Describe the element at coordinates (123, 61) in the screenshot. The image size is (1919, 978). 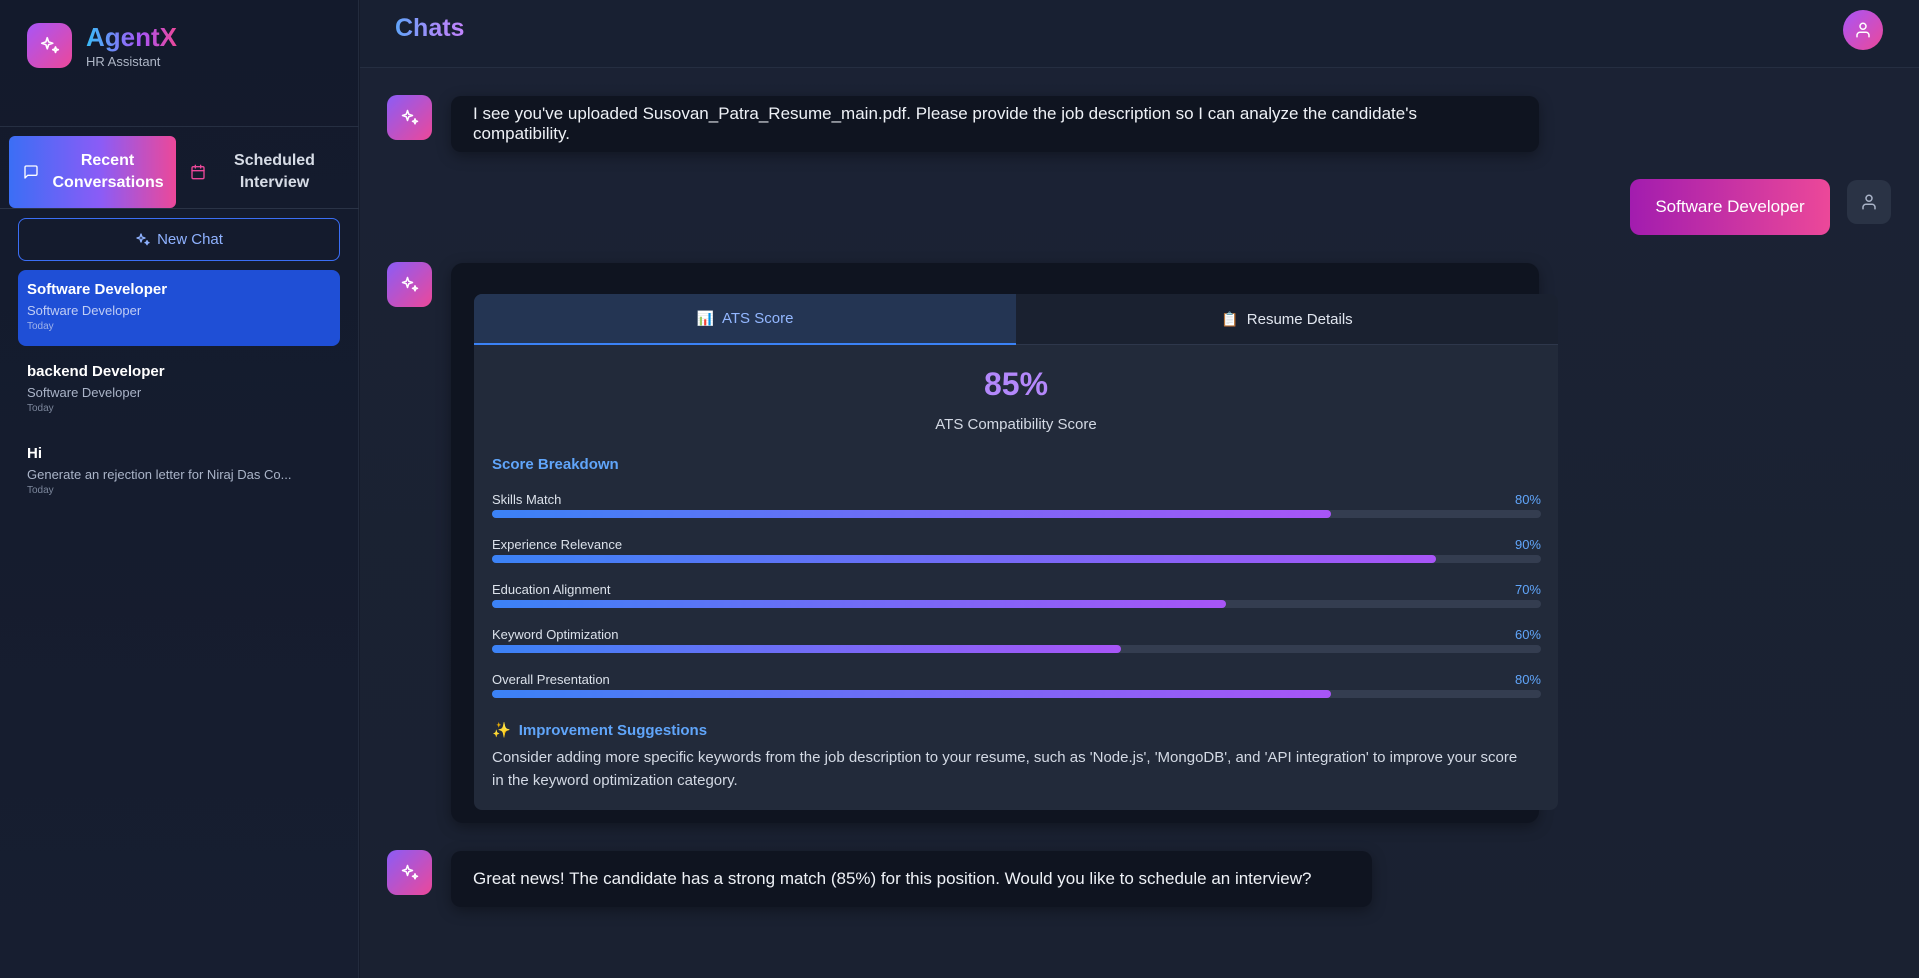
I see `brand-subtitle: HR Assistant` at that location.